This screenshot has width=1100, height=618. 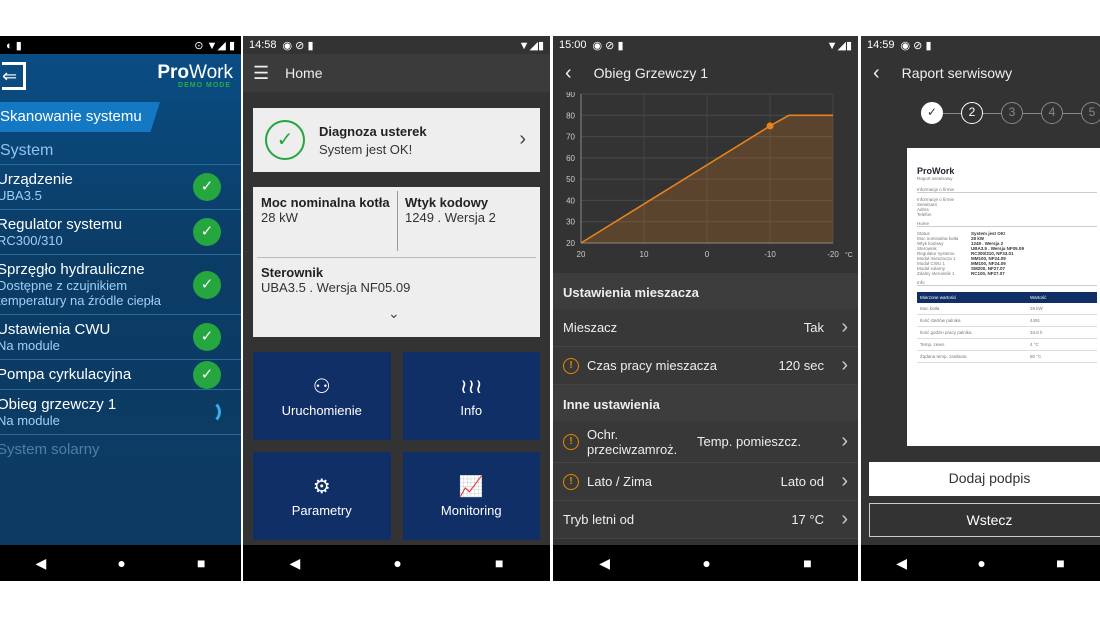 I want to click on step-5: 5, so click(x=1090, y=113).